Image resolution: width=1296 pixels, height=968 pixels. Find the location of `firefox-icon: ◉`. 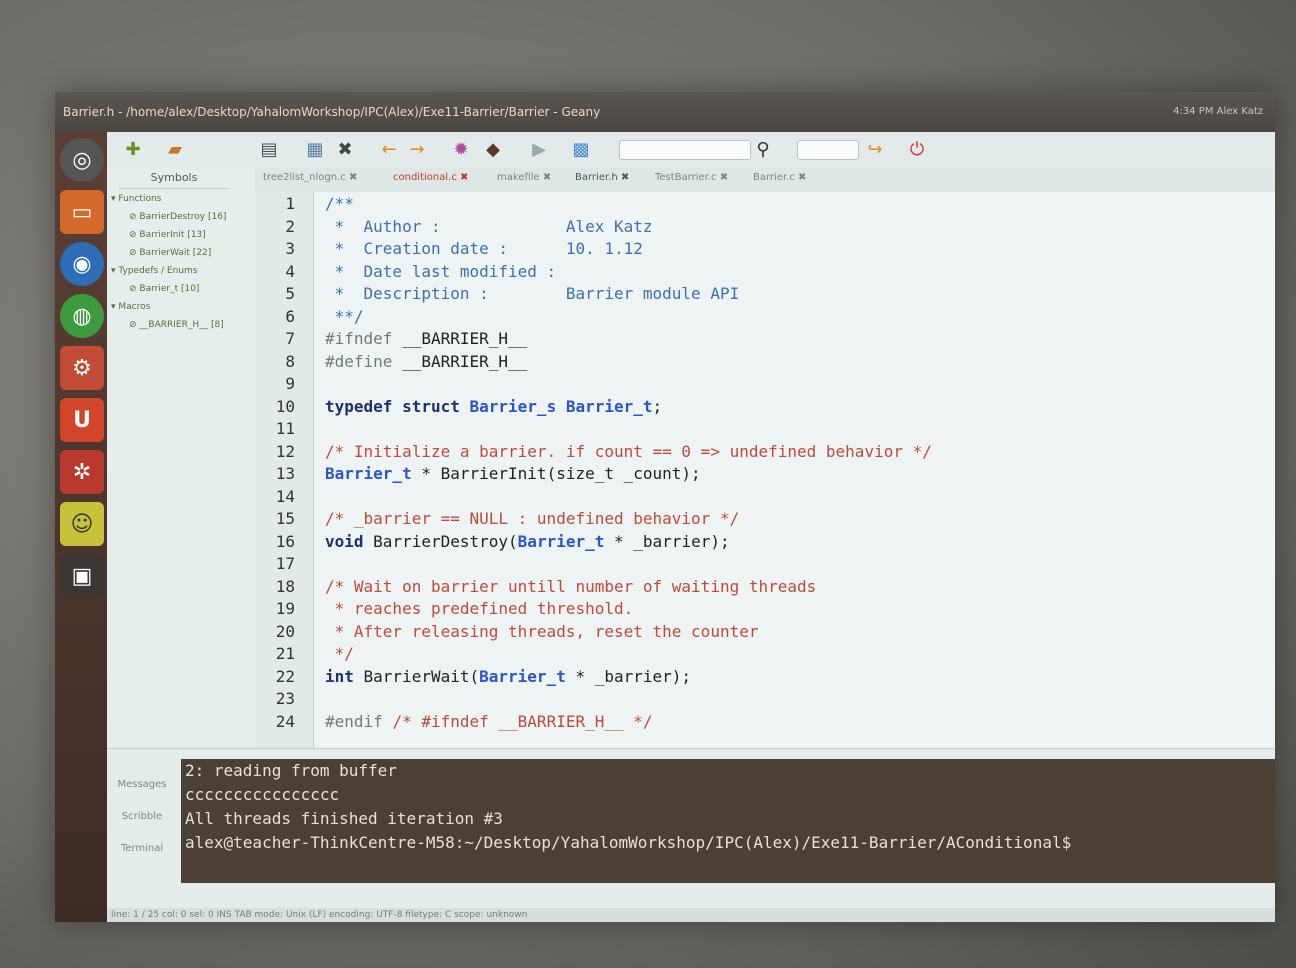

firefox-icon: ◉ is located at coordinates (82, 264).